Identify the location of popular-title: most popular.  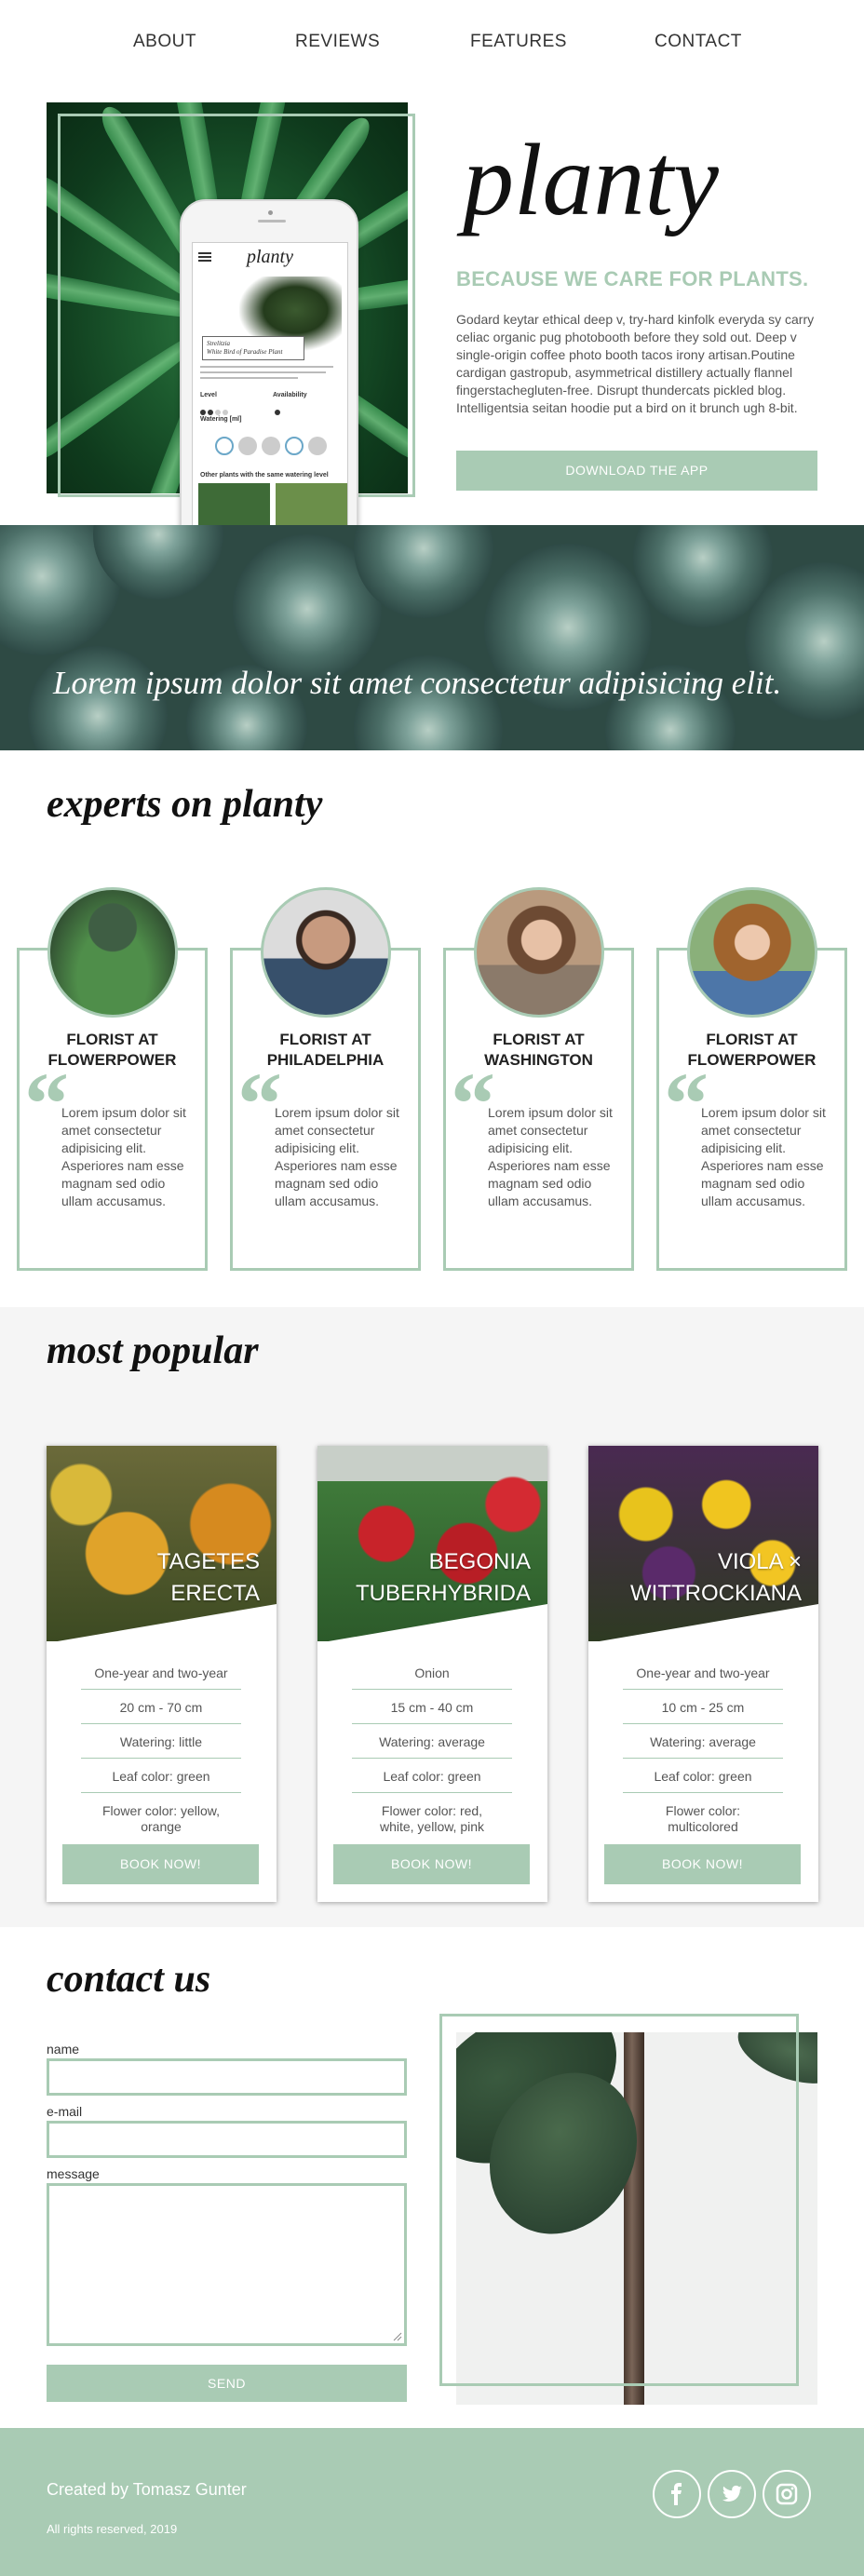
(153, 1350).